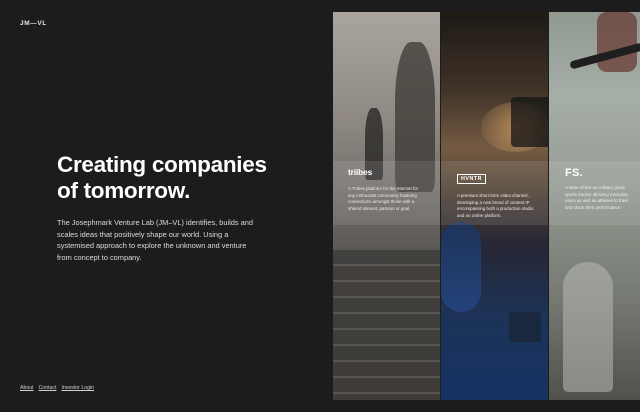  Describe the element at coordinates (48, 388) in the screenshot. I see `footer-link-contact: Contact` at that location.